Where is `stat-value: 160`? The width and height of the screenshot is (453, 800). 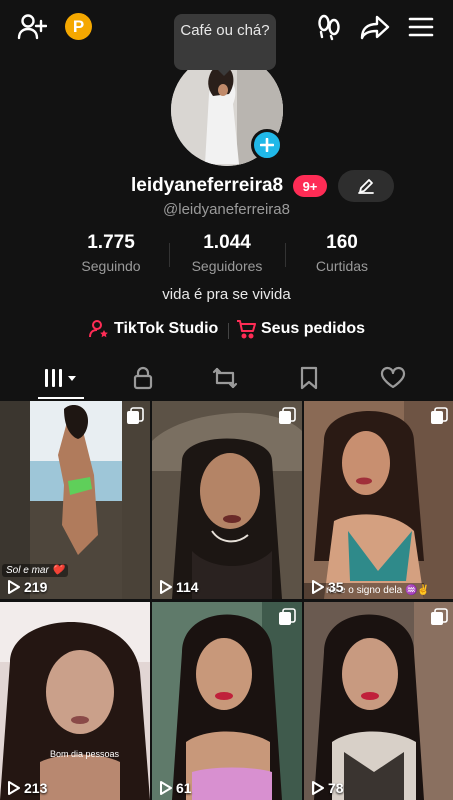
stat-value: 160 is located at coordinates (342, 242).